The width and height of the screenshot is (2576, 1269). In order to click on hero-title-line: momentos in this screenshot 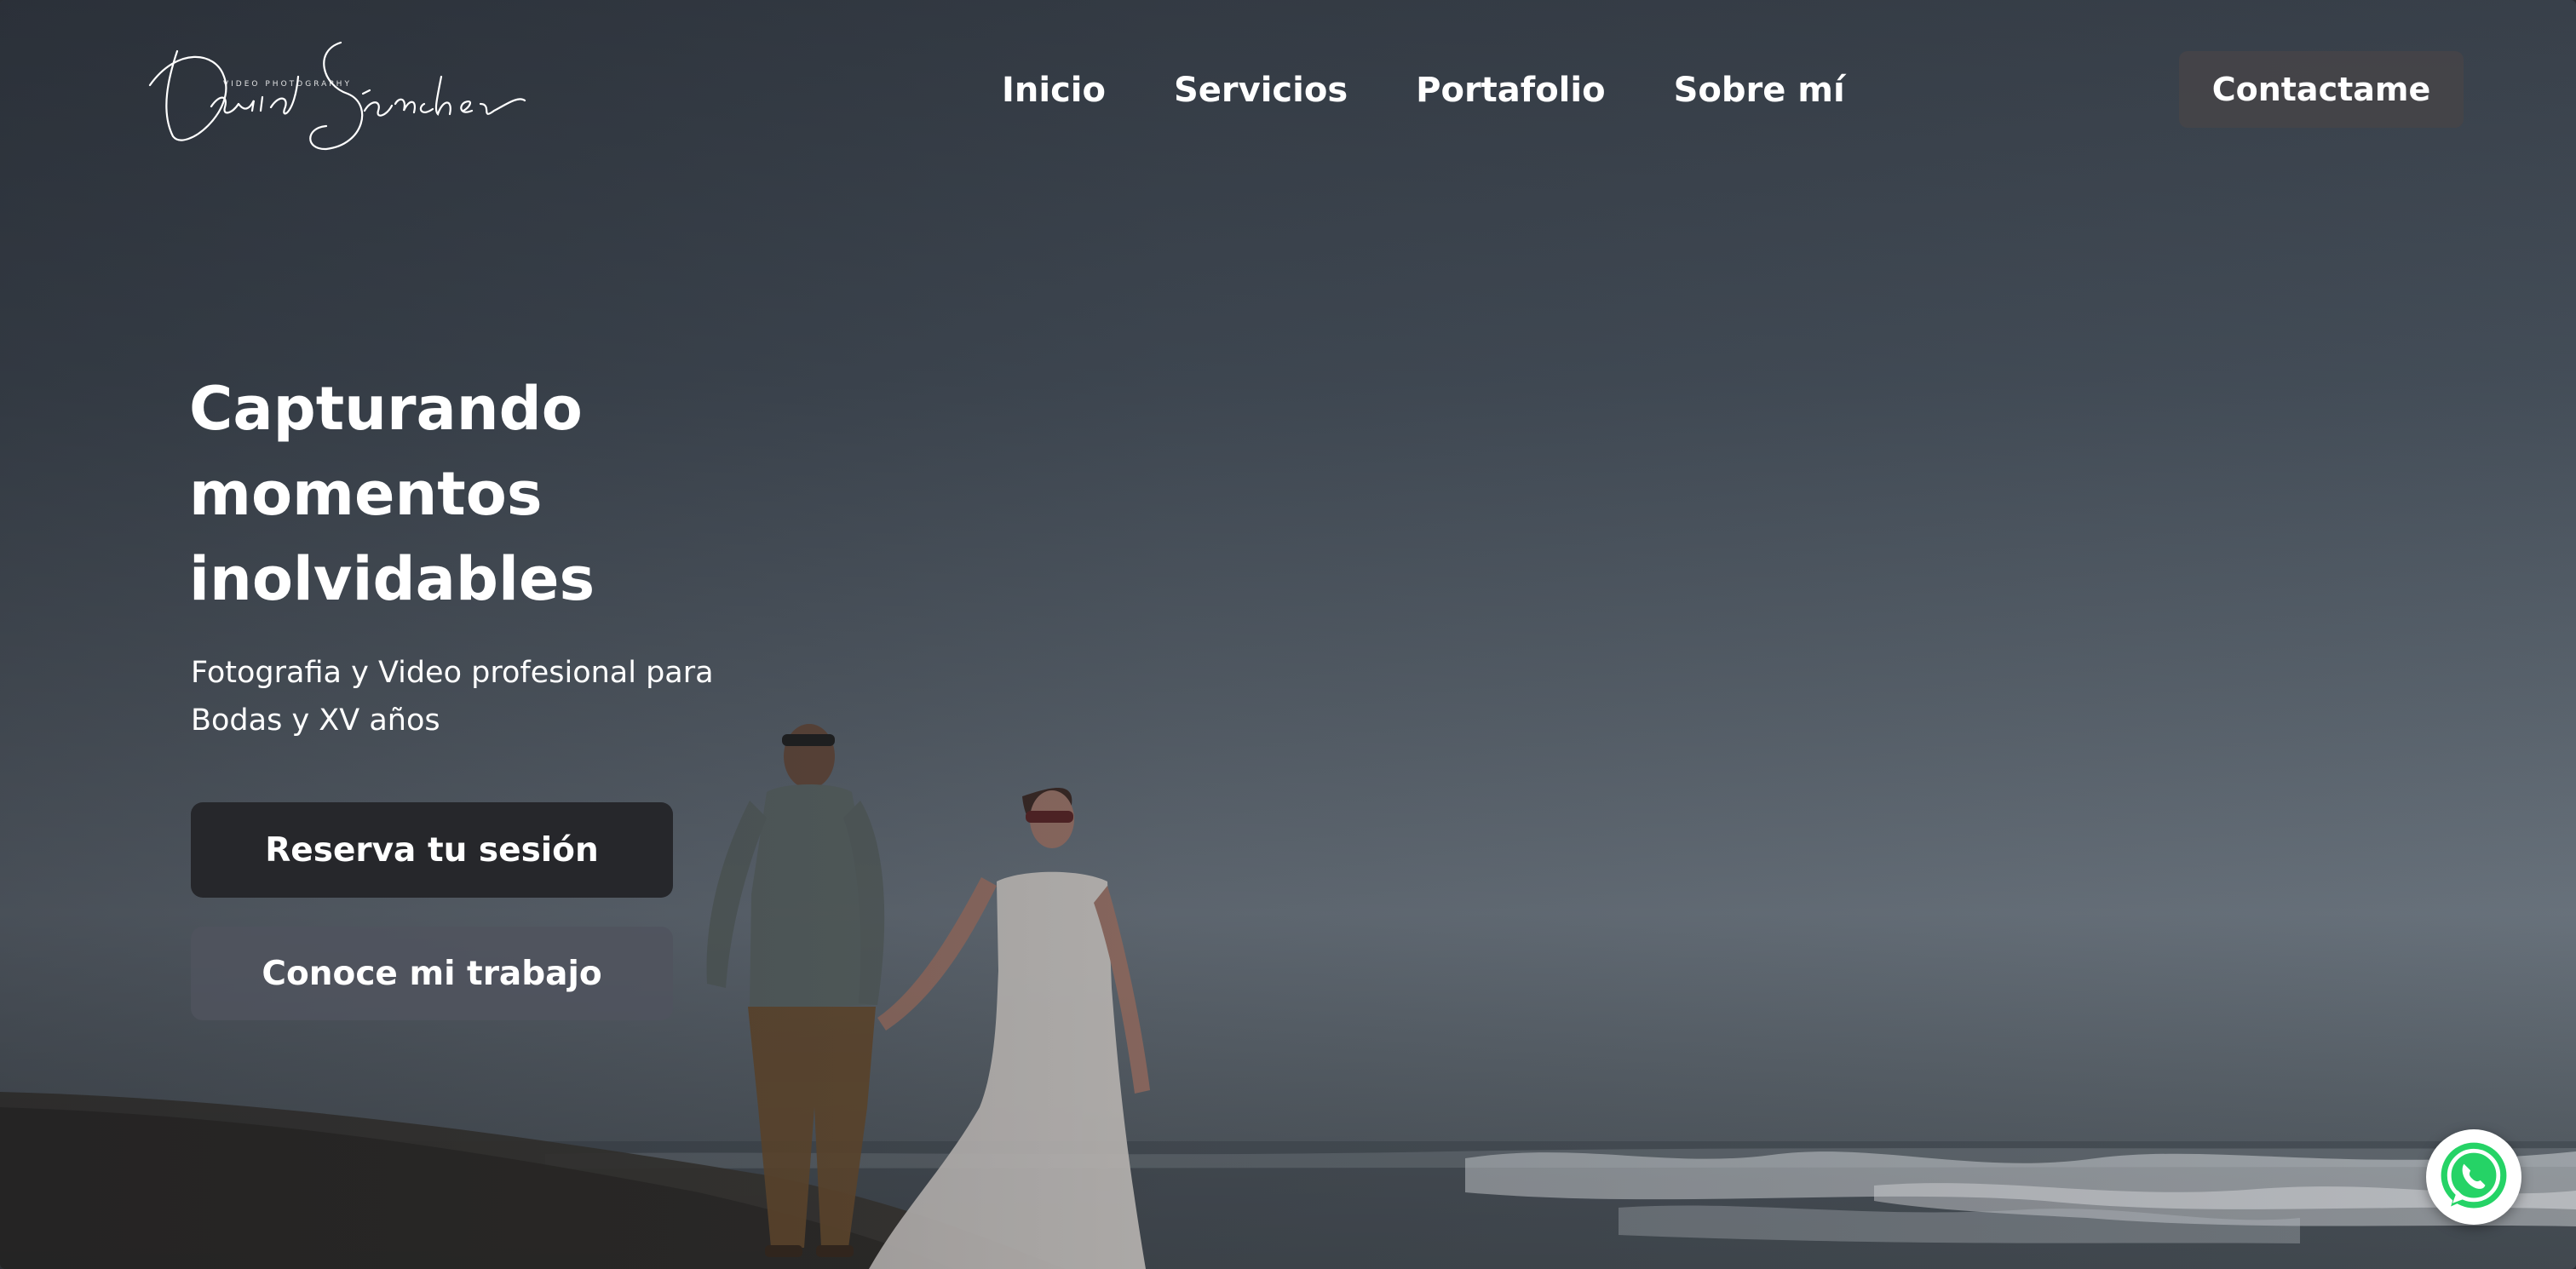, I will do `click(366, 494)`.